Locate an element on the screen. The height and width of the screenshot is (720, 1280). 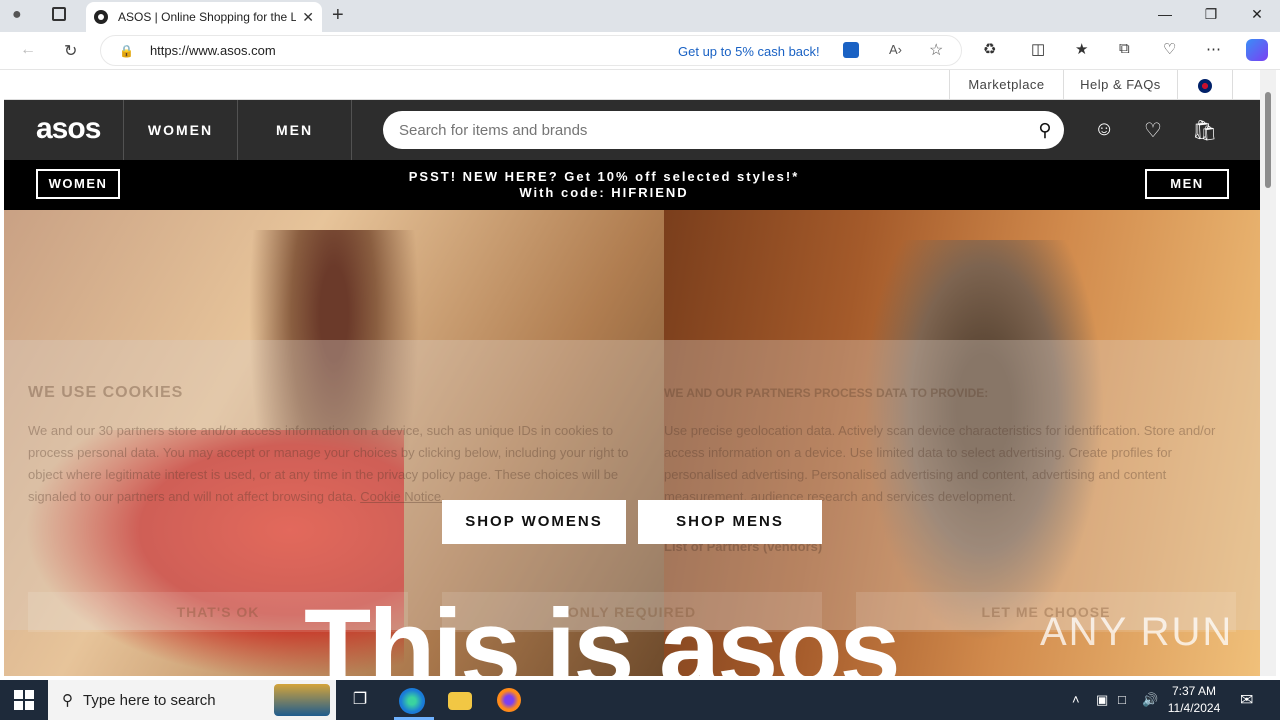
bag-icon: 🛍 is located at coordinates (1204, 130).